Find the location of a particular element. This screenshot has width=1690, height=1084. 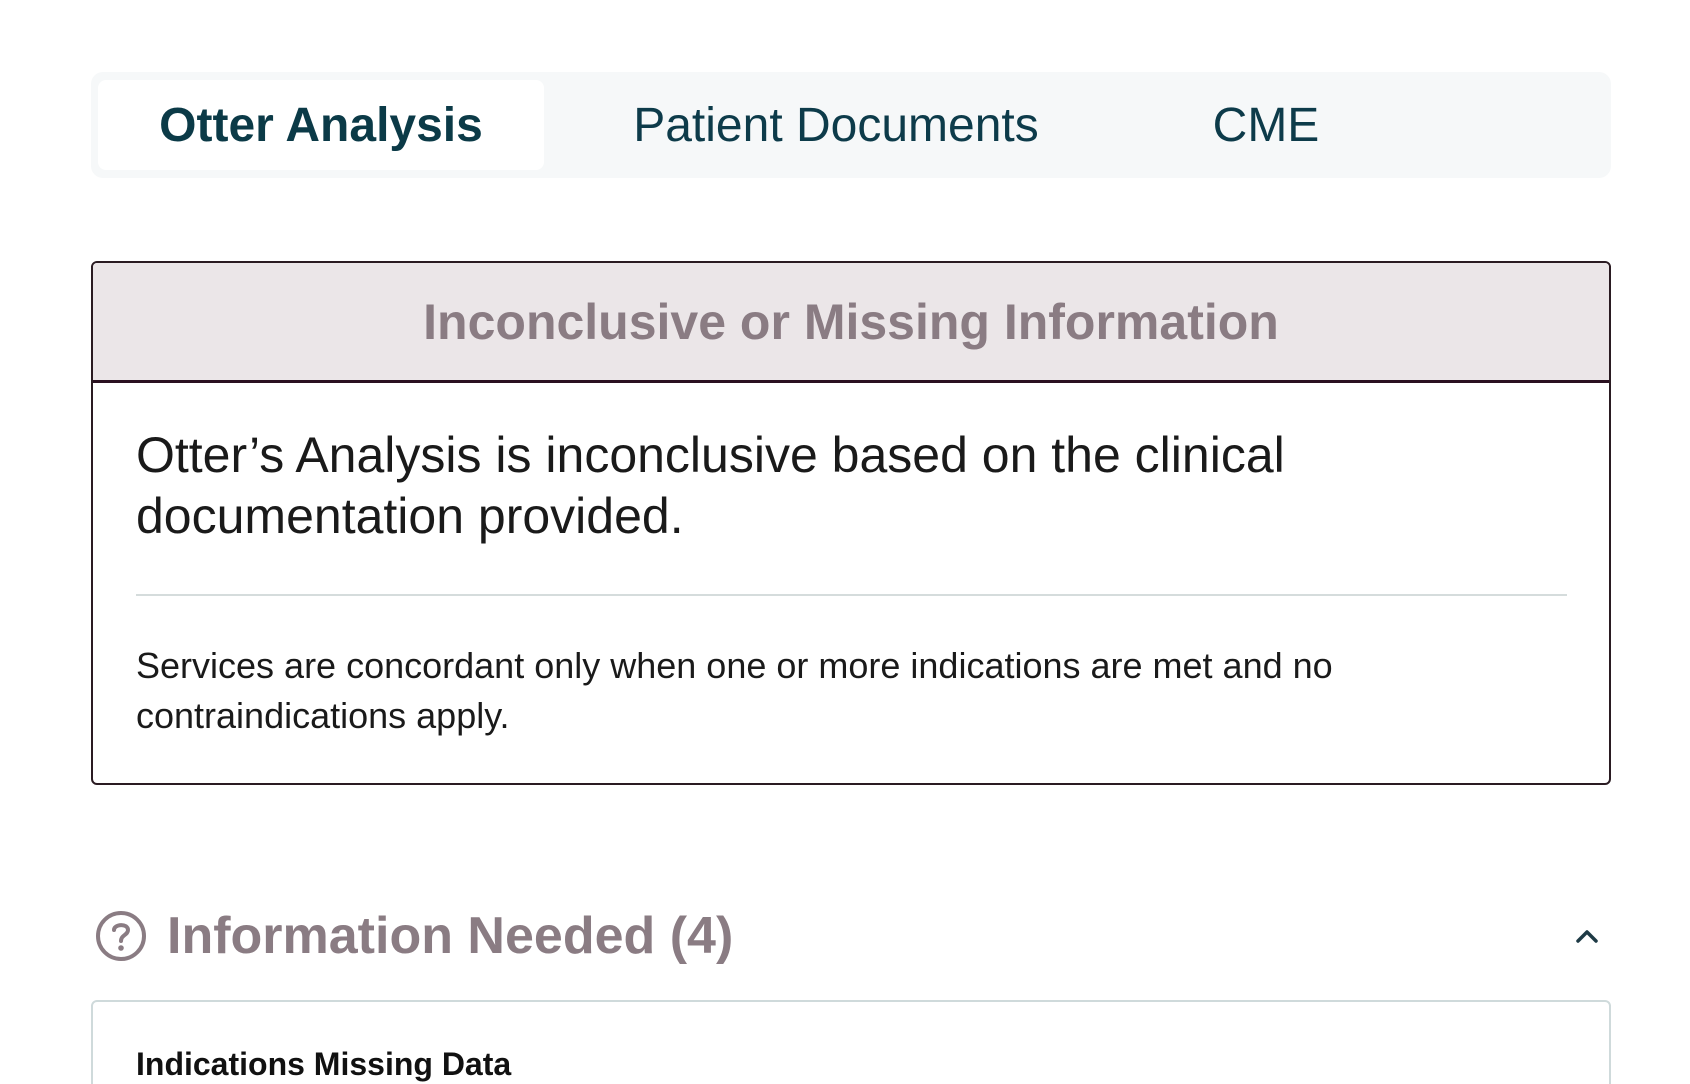

tab-otter-analysis: Otter Analysis is located at coordinates (321, 125).